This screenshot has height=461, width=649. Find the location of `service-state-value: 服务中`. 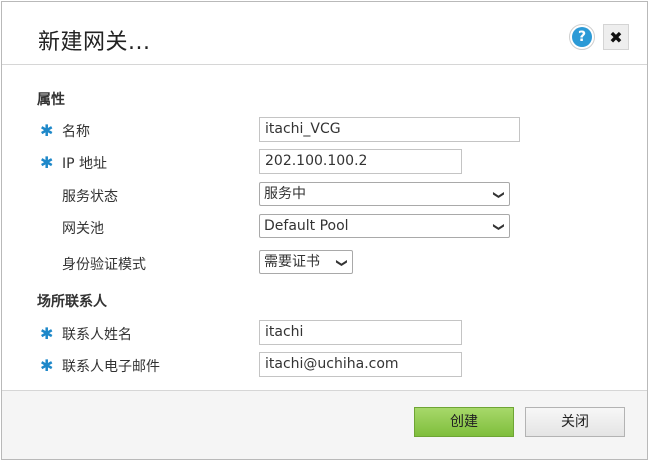

service-state-value: 服务中 is located at coordinates (285, 194).